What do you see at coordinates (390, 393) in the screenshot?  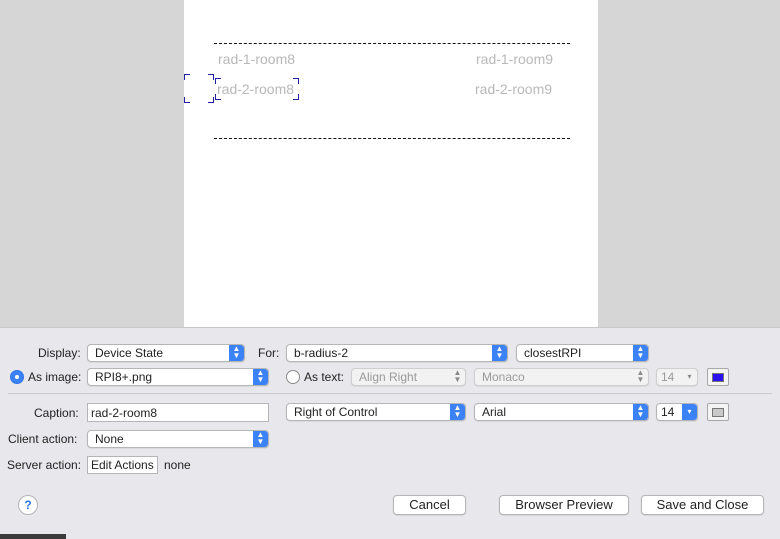 I see `section-separator` at bounding box center [390, 393].